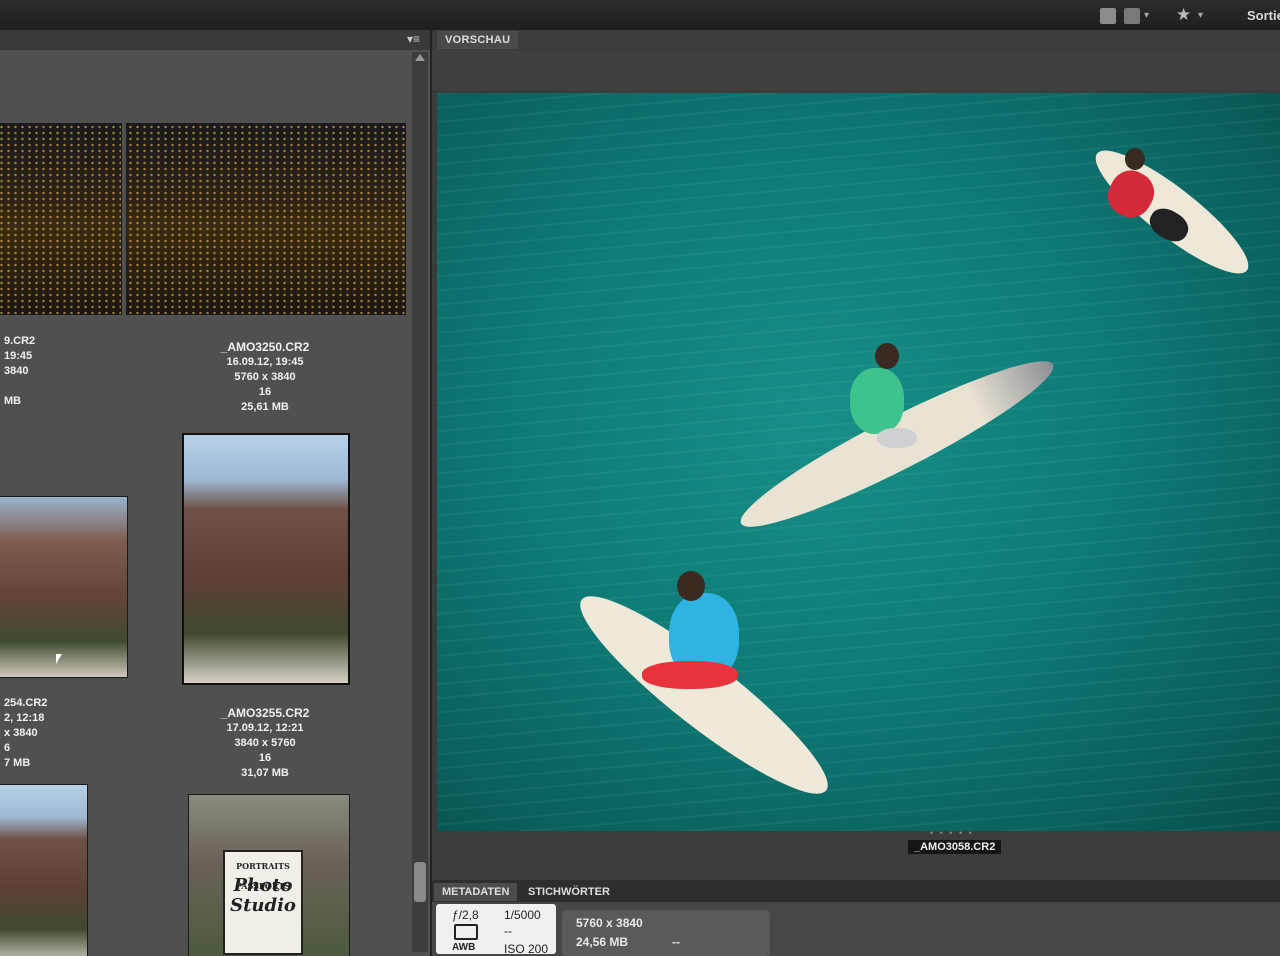 Image resolution: width=1280 pixels, height=956 pixels. I want to click on color-profile-value: --, so click(676, 942).